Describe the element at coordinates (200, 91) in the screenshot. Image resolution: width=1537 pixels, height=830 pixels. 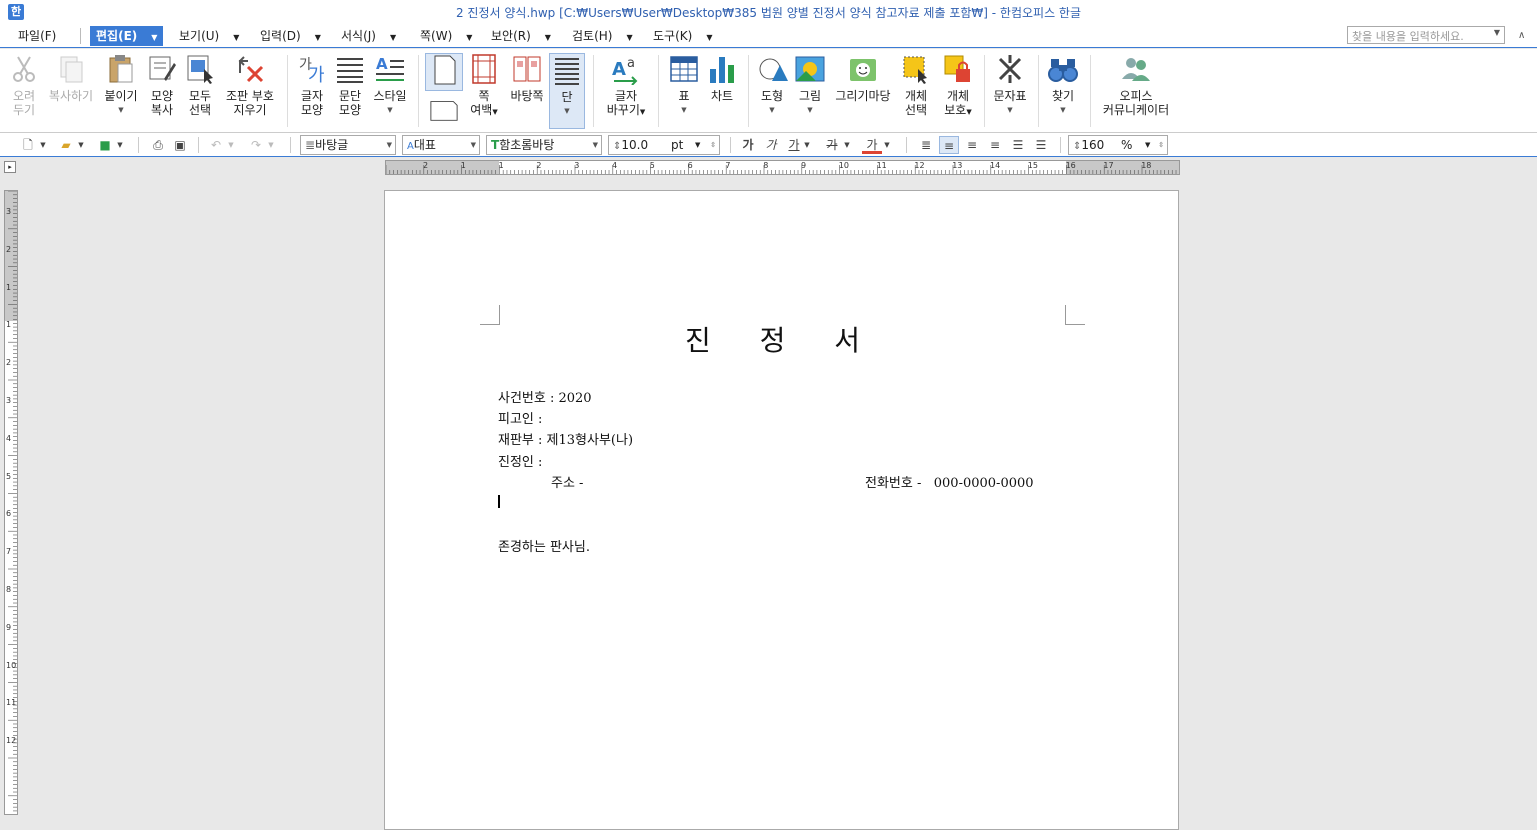
I see `select-all-button: 모두 선택` at that location.